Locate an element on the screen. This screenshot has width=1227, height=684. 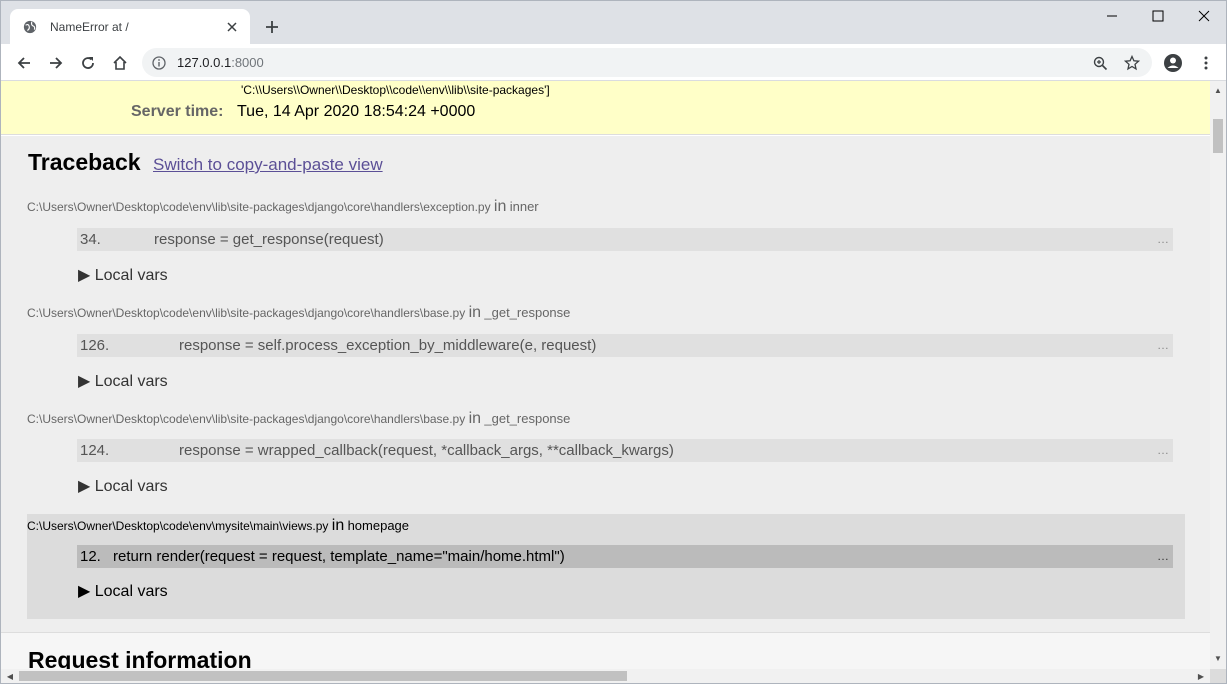
line-number: 124. is located at coordinates (95, 450).